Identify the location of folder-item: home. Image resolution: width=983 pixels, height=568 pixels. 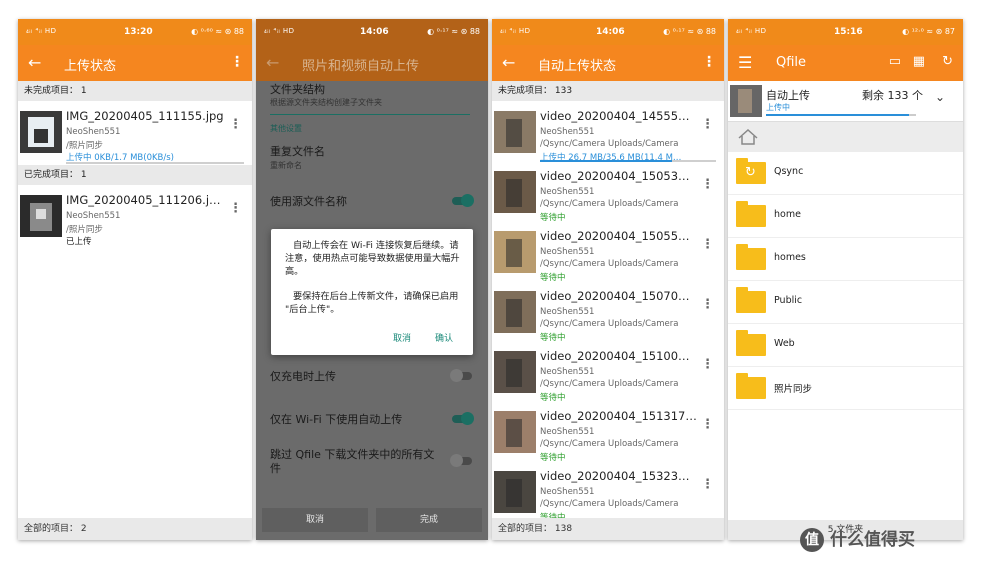
(845, 216).